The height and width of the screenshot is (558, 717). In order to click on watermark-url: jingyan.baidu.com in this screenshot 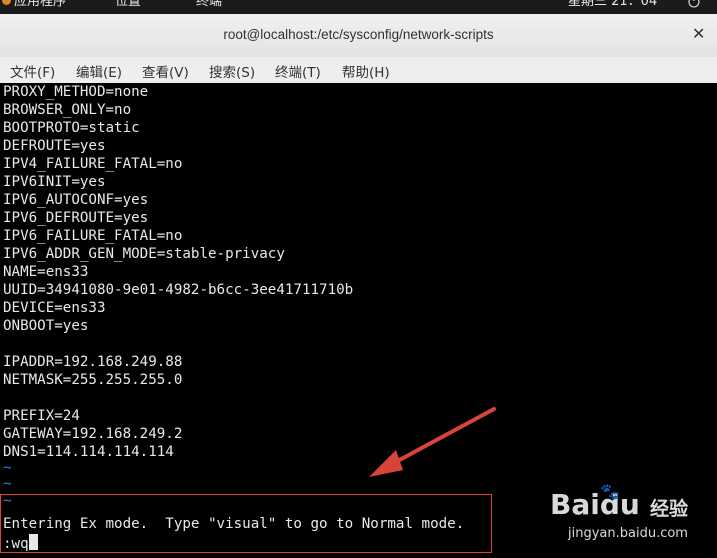, I will do `click(628, 533)`.